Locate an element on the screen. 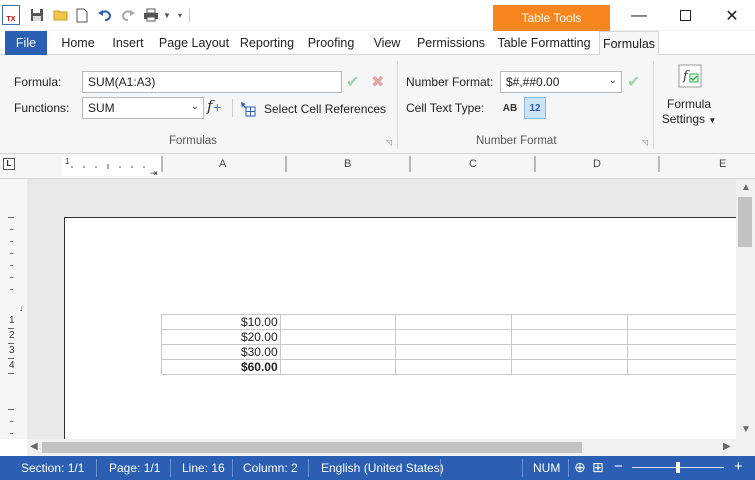  spreadsheet-table: $10.00 $20.00 $30.00 $60.00 is located at coordinates (448, 344).